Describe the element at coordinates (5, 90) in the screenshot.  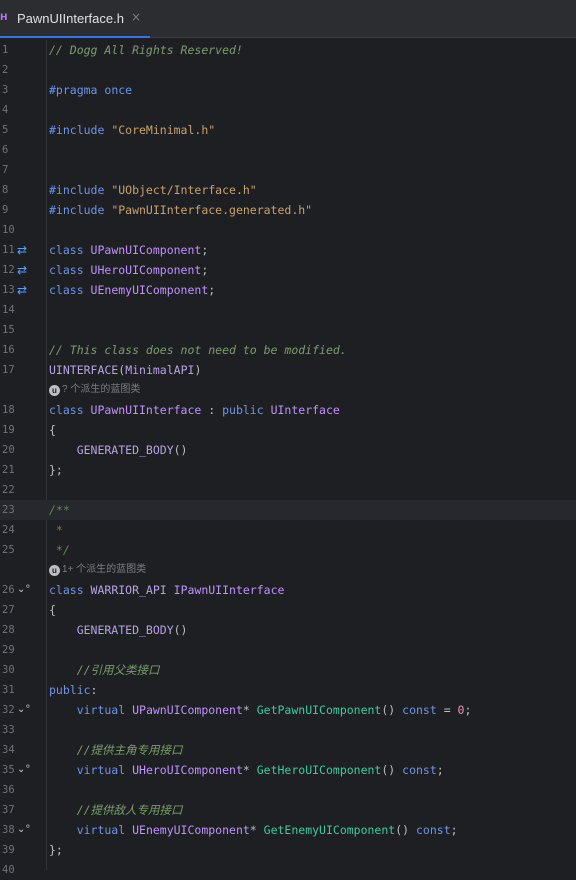
I see `line-number: 3` at that location.